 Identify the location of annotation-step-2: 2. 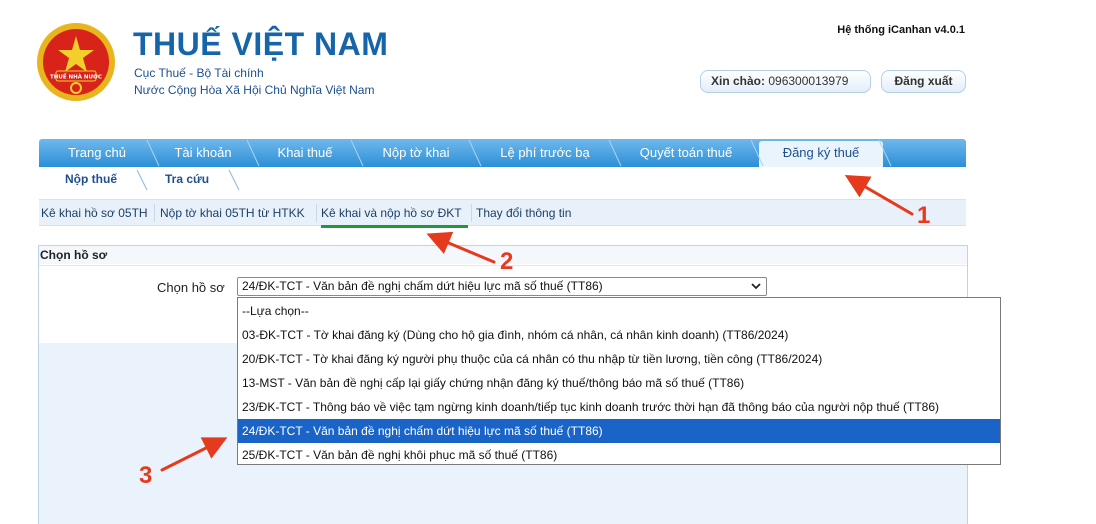
(507, 261).